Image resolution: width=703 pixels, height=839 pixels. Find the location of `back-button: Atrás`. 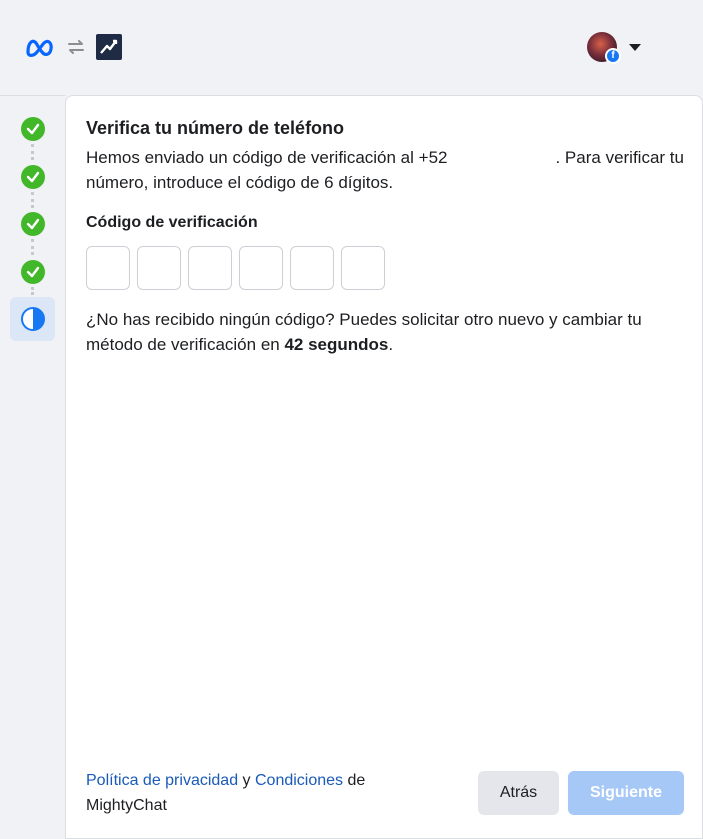

back-button: Atrás is located at coordinates (518, 793).